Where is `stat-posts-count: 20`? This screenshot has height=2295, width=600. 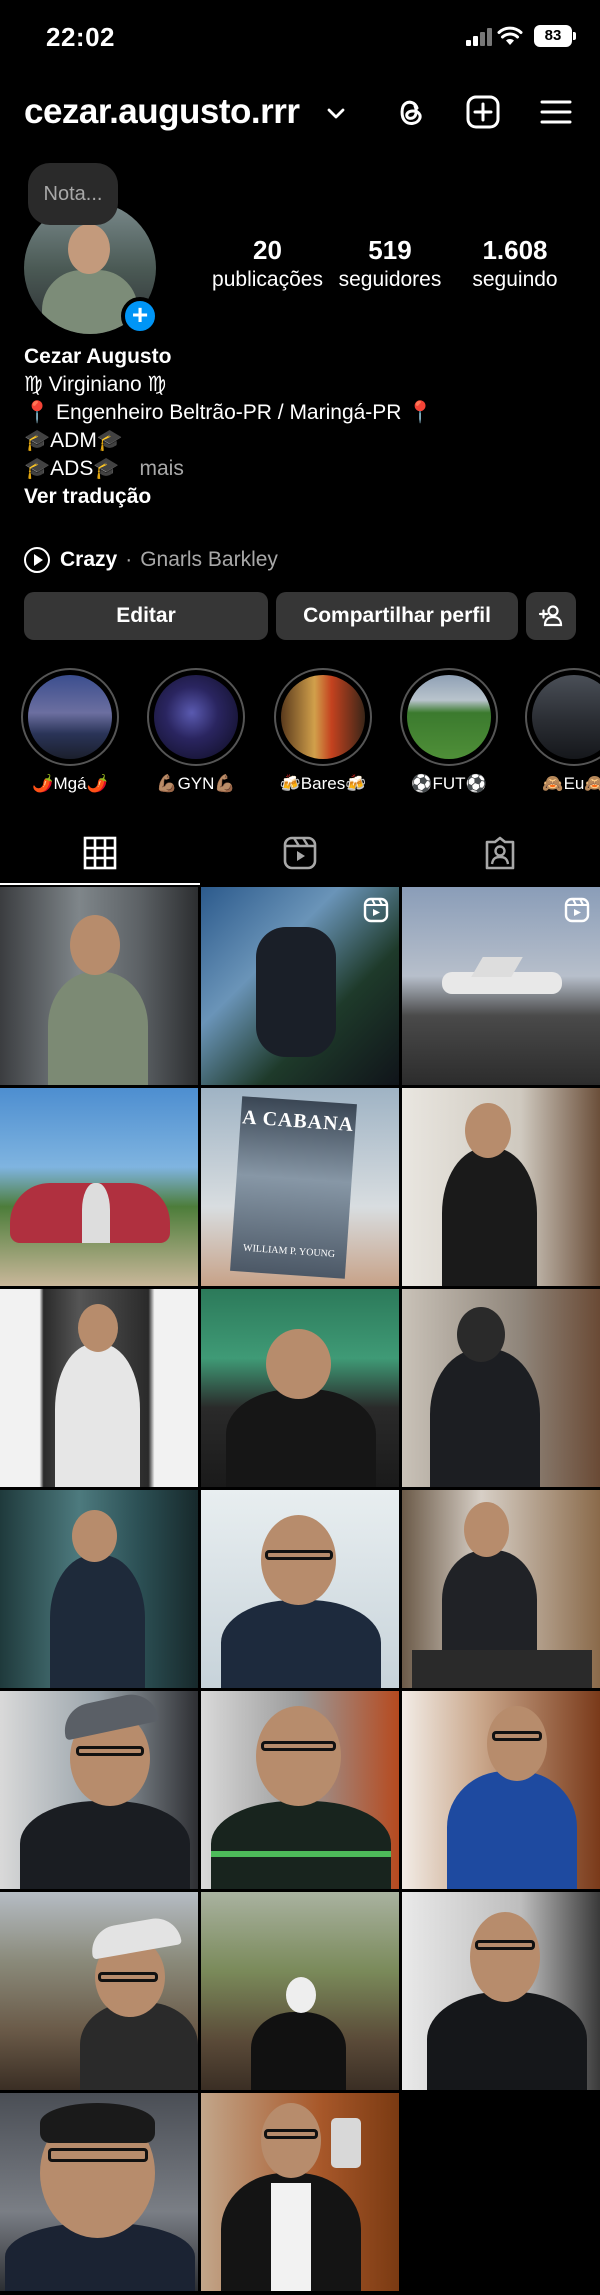
stat-posts-count: 20 is located at coordinates (267, 250).